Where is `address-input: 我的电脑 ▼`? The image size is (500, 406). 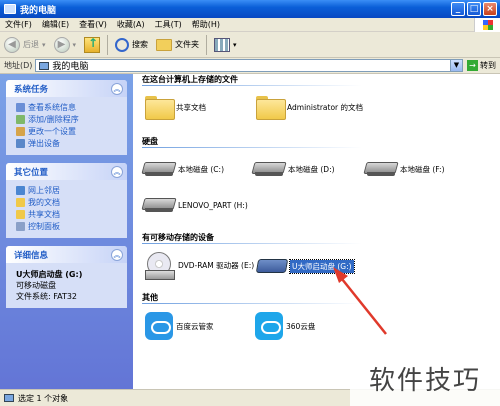 address-input: 我的电脑 ▼ is located at coordinates (249, 65).